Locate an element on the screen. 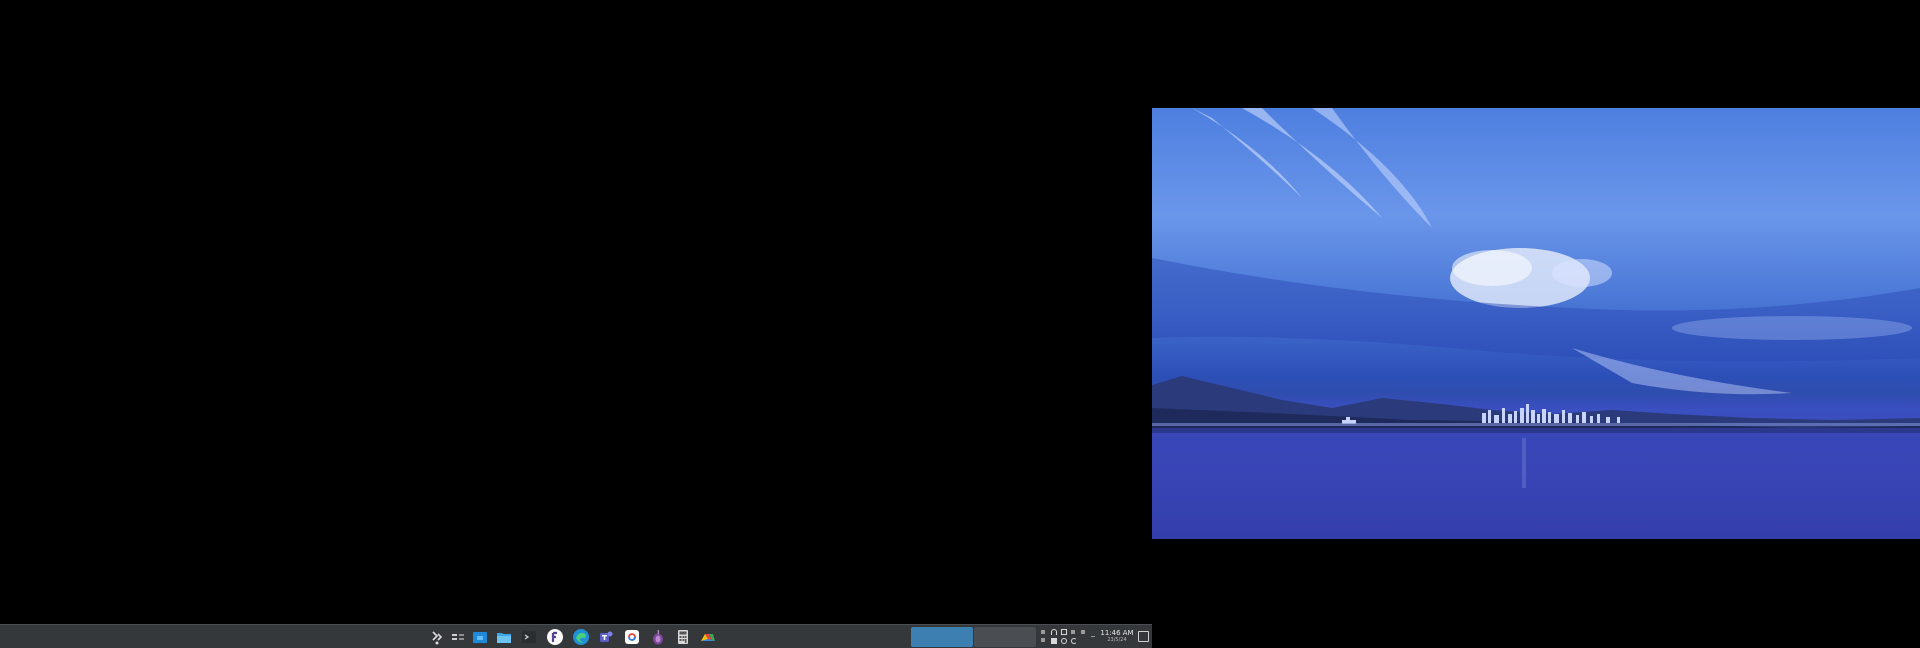  show-desktop-button is located at coordinates (1143, 636).